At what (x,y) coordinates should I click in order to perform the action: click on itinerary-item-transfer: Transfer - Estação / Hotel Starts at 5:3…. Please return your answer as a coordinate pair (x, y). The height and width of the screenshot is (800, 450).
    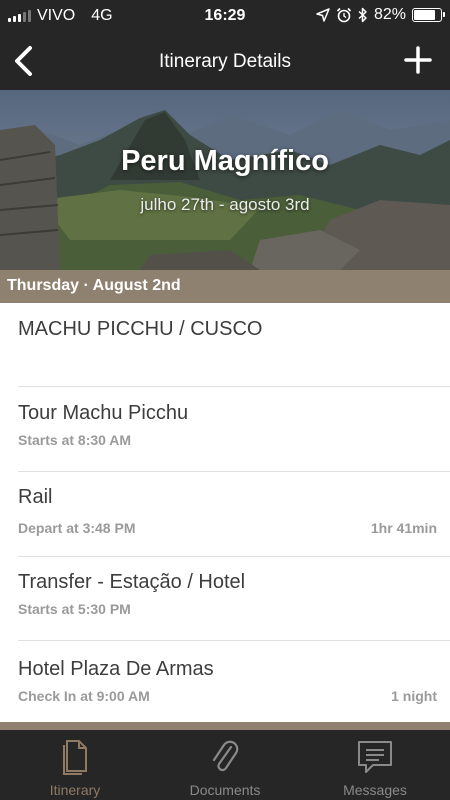
    Looking at the image, I should click on (225, 599).